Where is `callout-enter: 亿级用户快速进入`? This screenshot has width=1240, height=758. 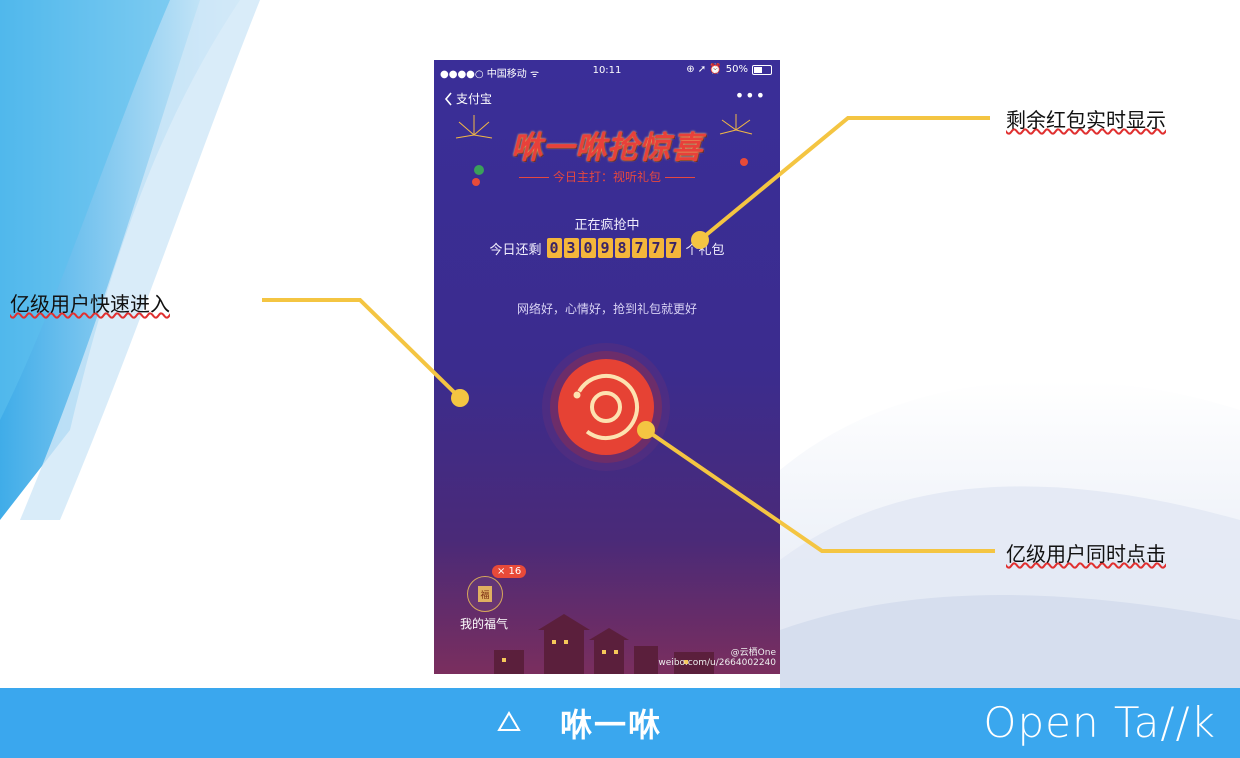 callout-enter: 亿级用户快速进入 is located at coordinates (90, 304).